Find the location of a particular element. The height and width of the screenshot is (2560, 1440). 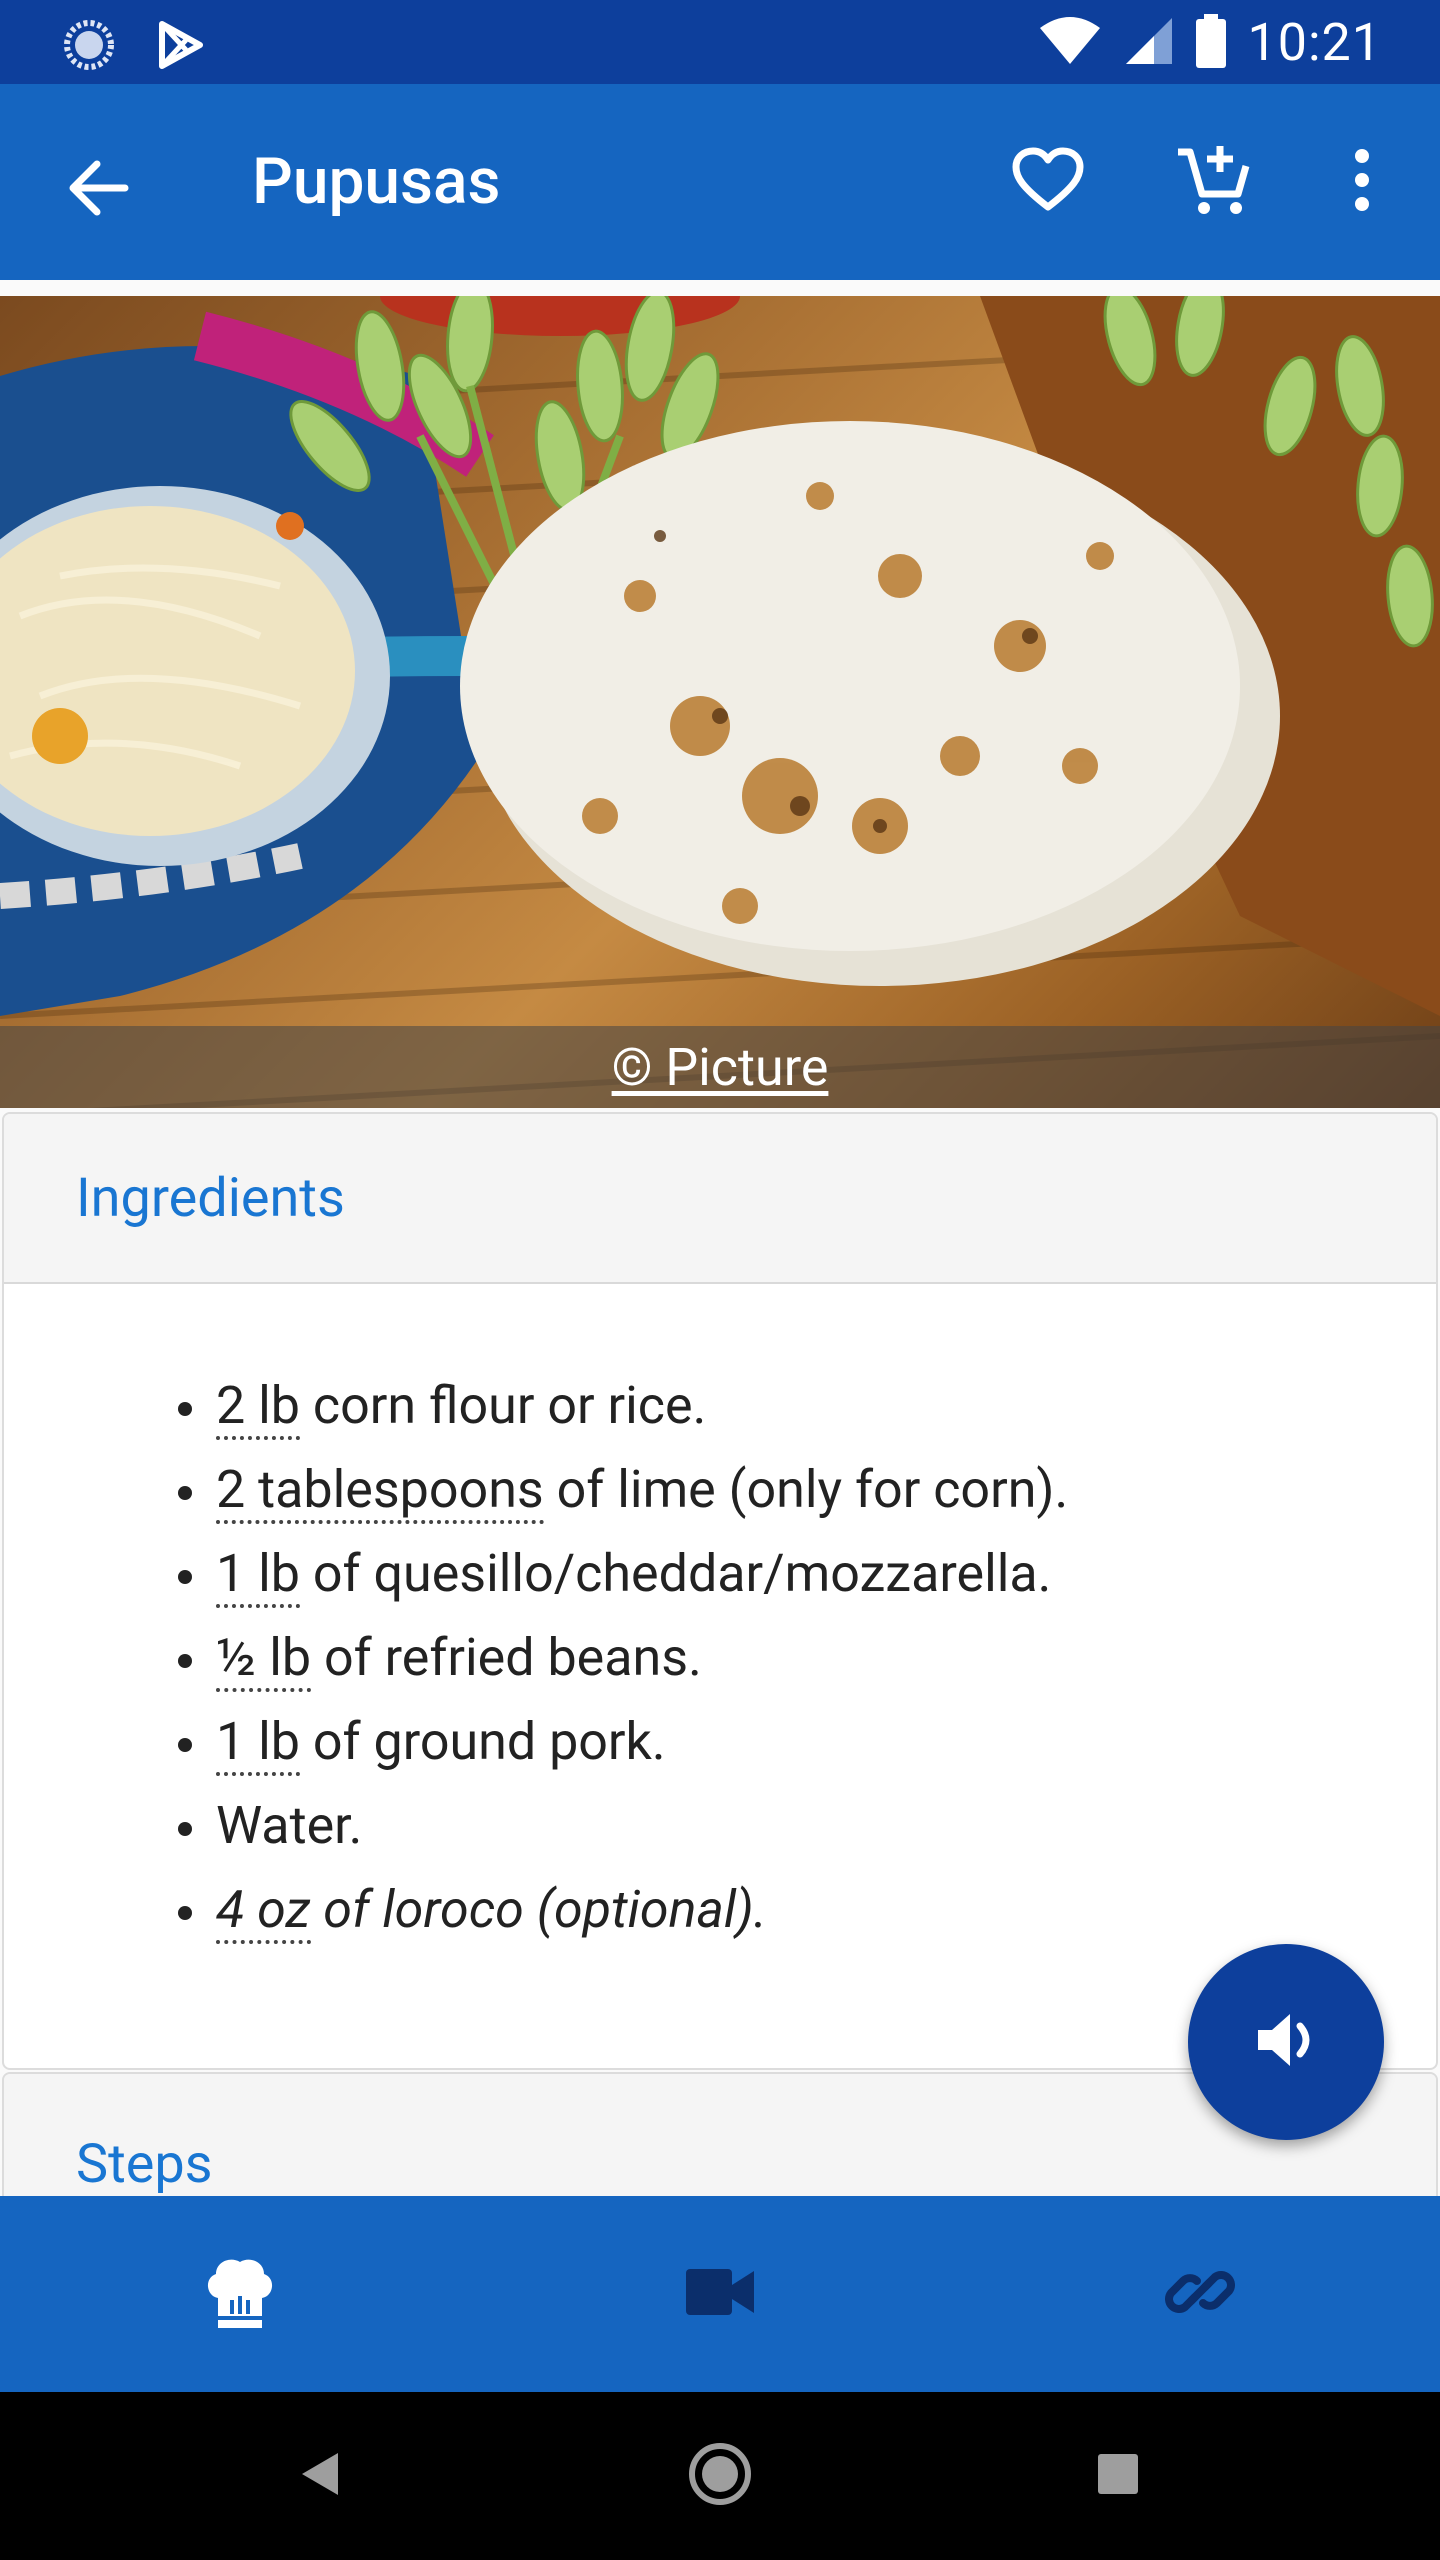

steps-title: Steps is located at coordinates (144, 2164).